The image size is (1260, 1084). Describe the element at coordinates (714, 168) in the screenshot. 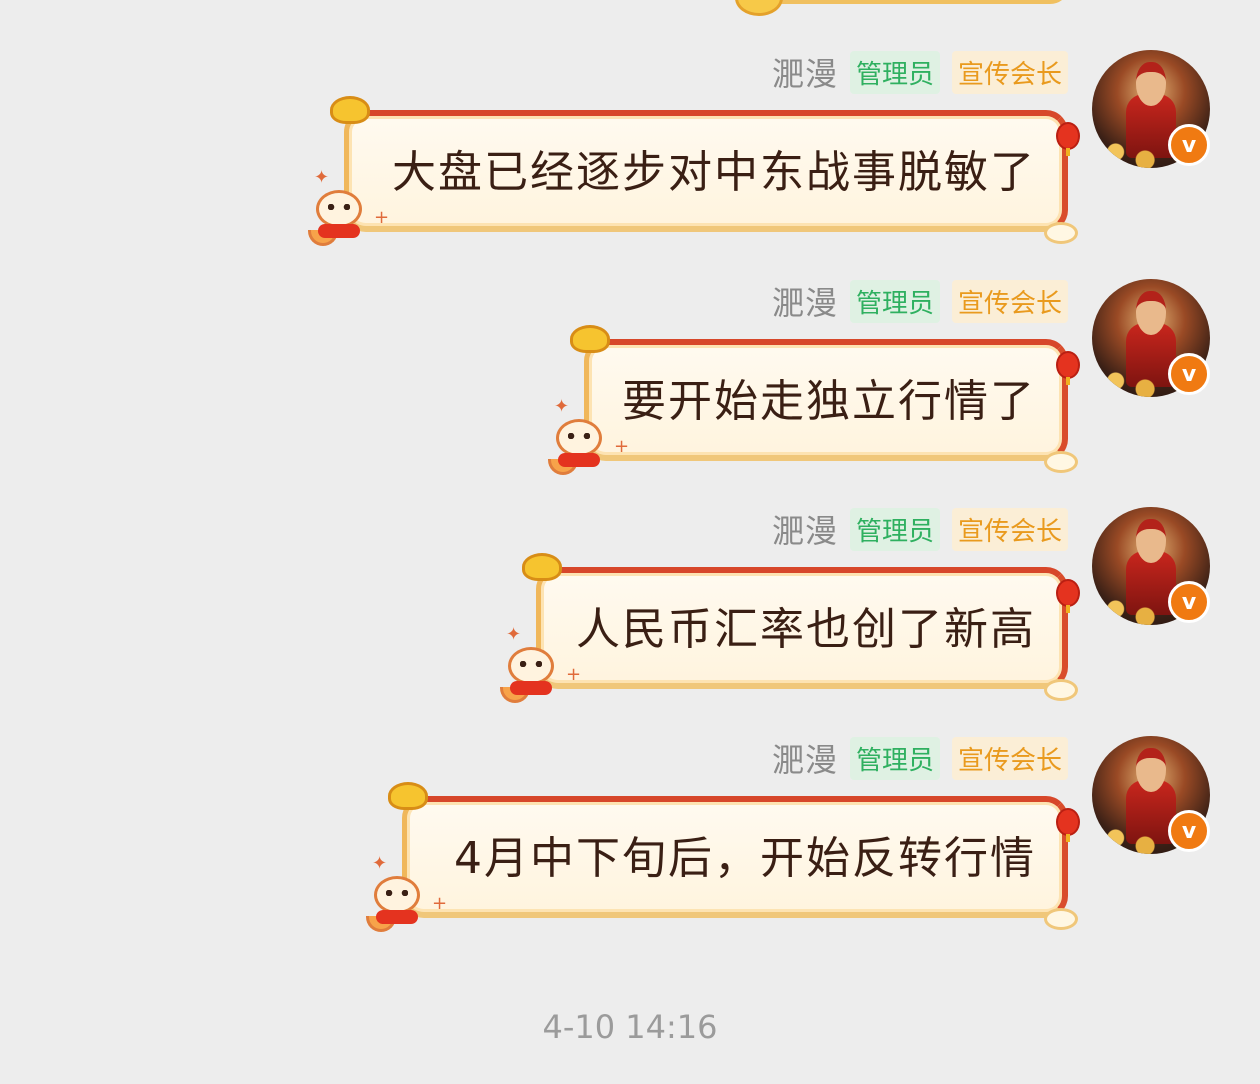

I see `message-text: 大盘已经逐步对中东战事脱敏了` at that location.